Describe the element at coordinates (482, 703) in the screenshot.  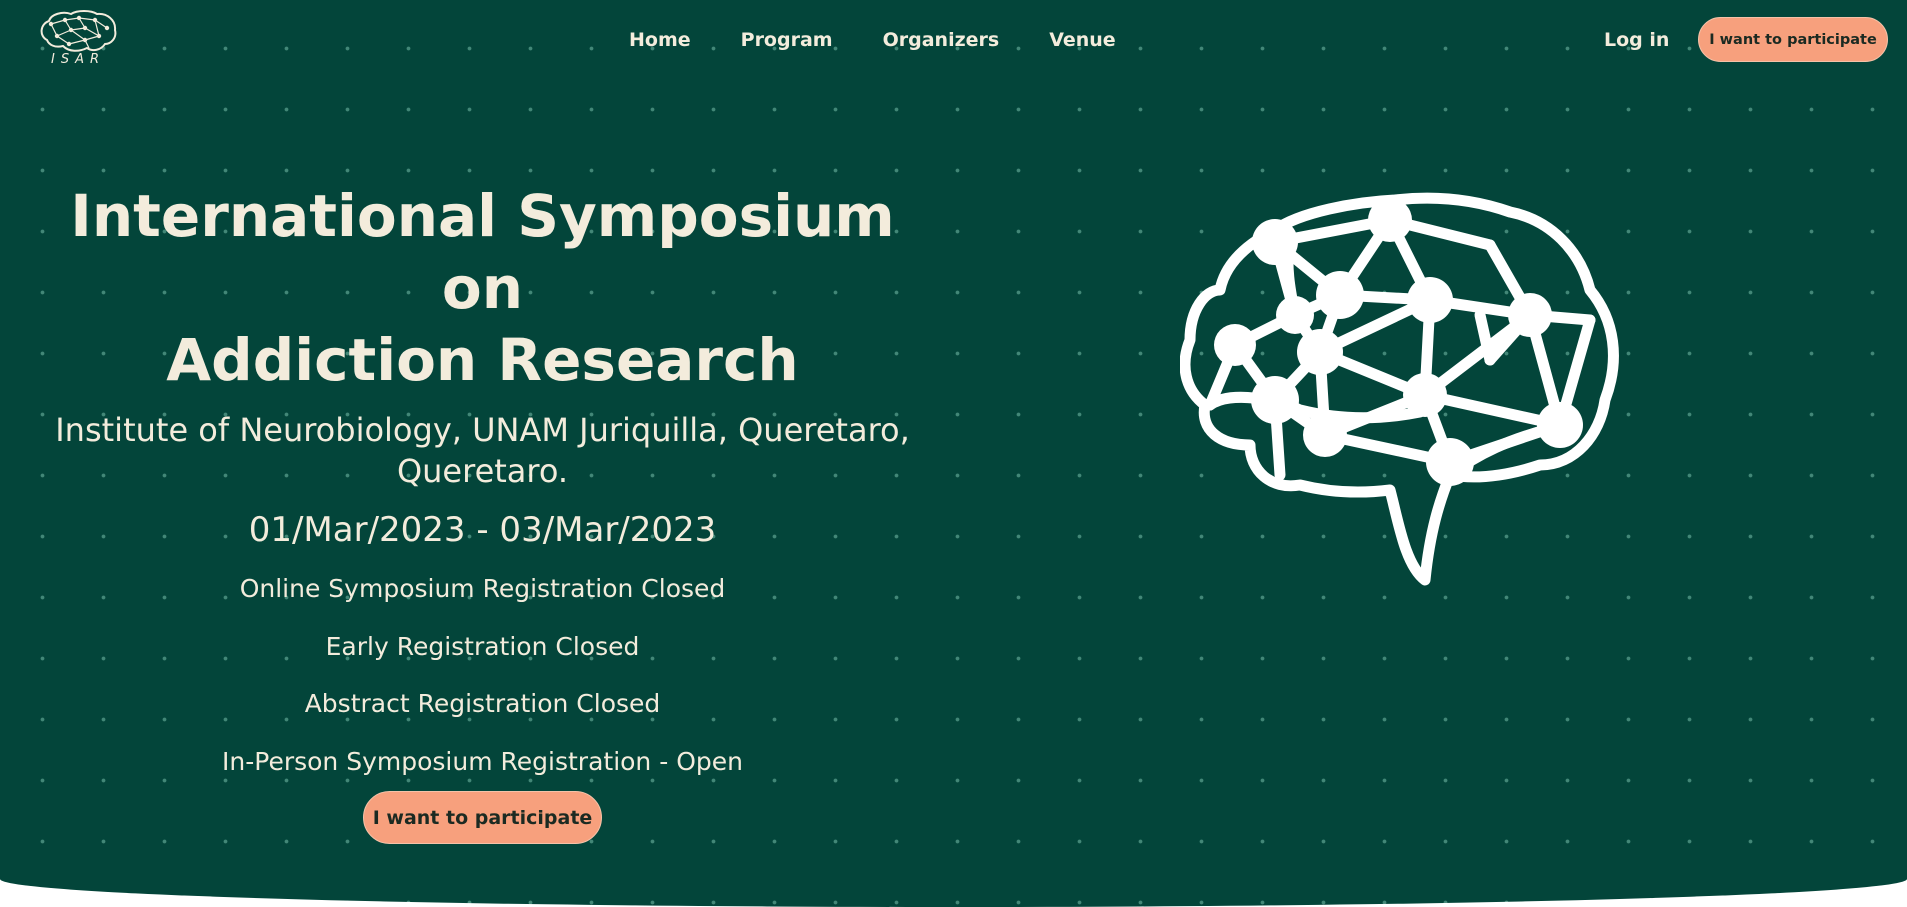
I see `status-abstract-registration: Abstract Registration Closed` at that location.